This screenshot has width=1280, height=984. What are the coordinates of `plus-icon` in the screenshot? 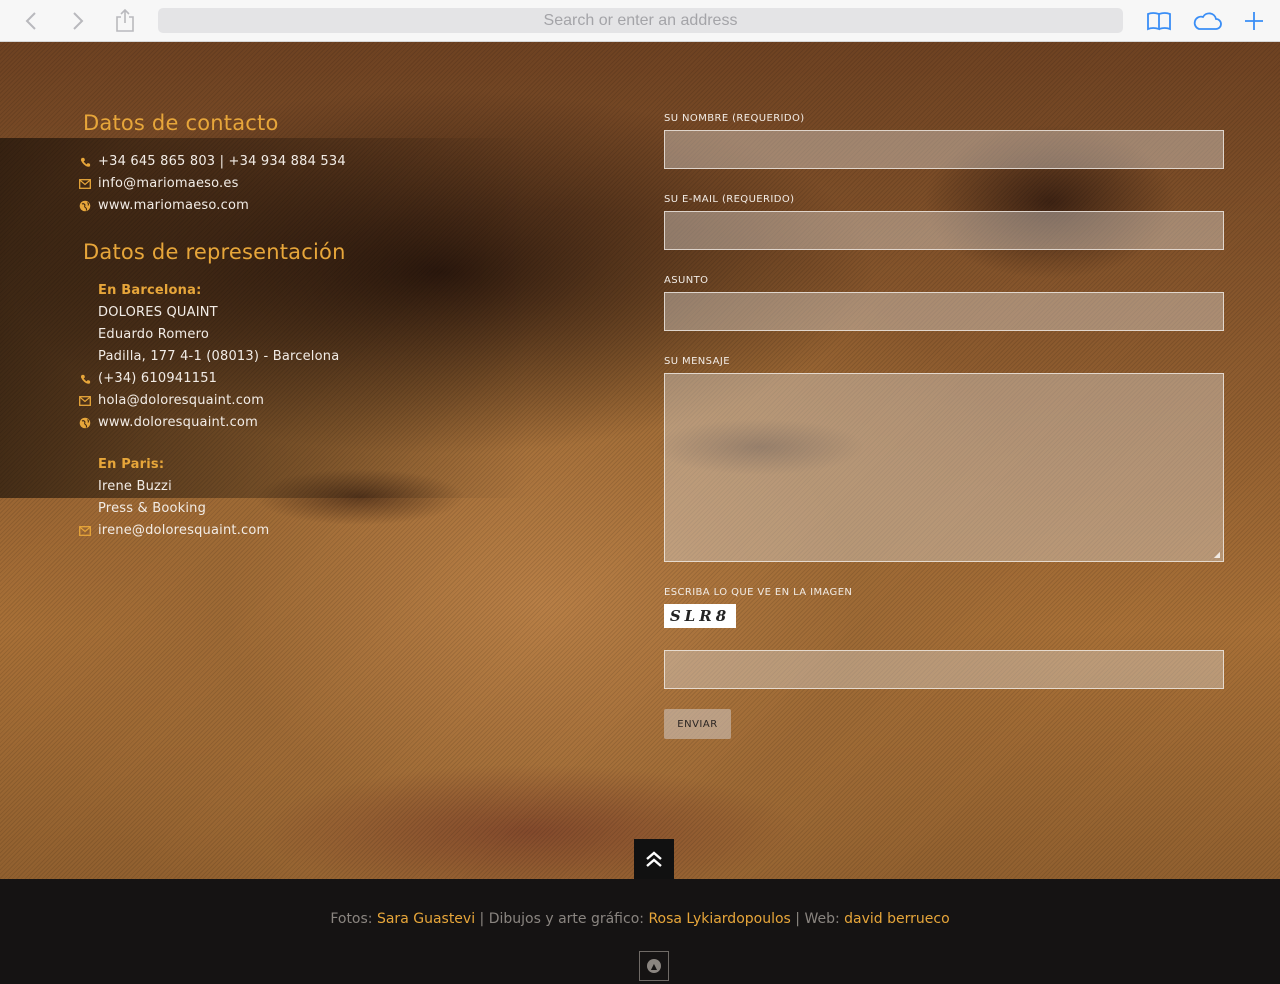 It's located at (1254, 21).